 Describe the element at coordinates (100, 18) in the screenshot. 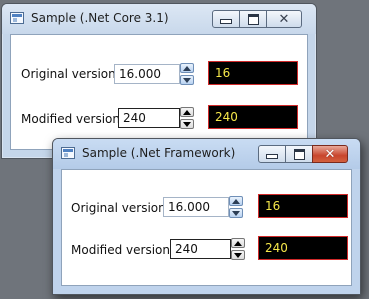

I see `window-title: Sample (.Net Core 3.1)` at that location.